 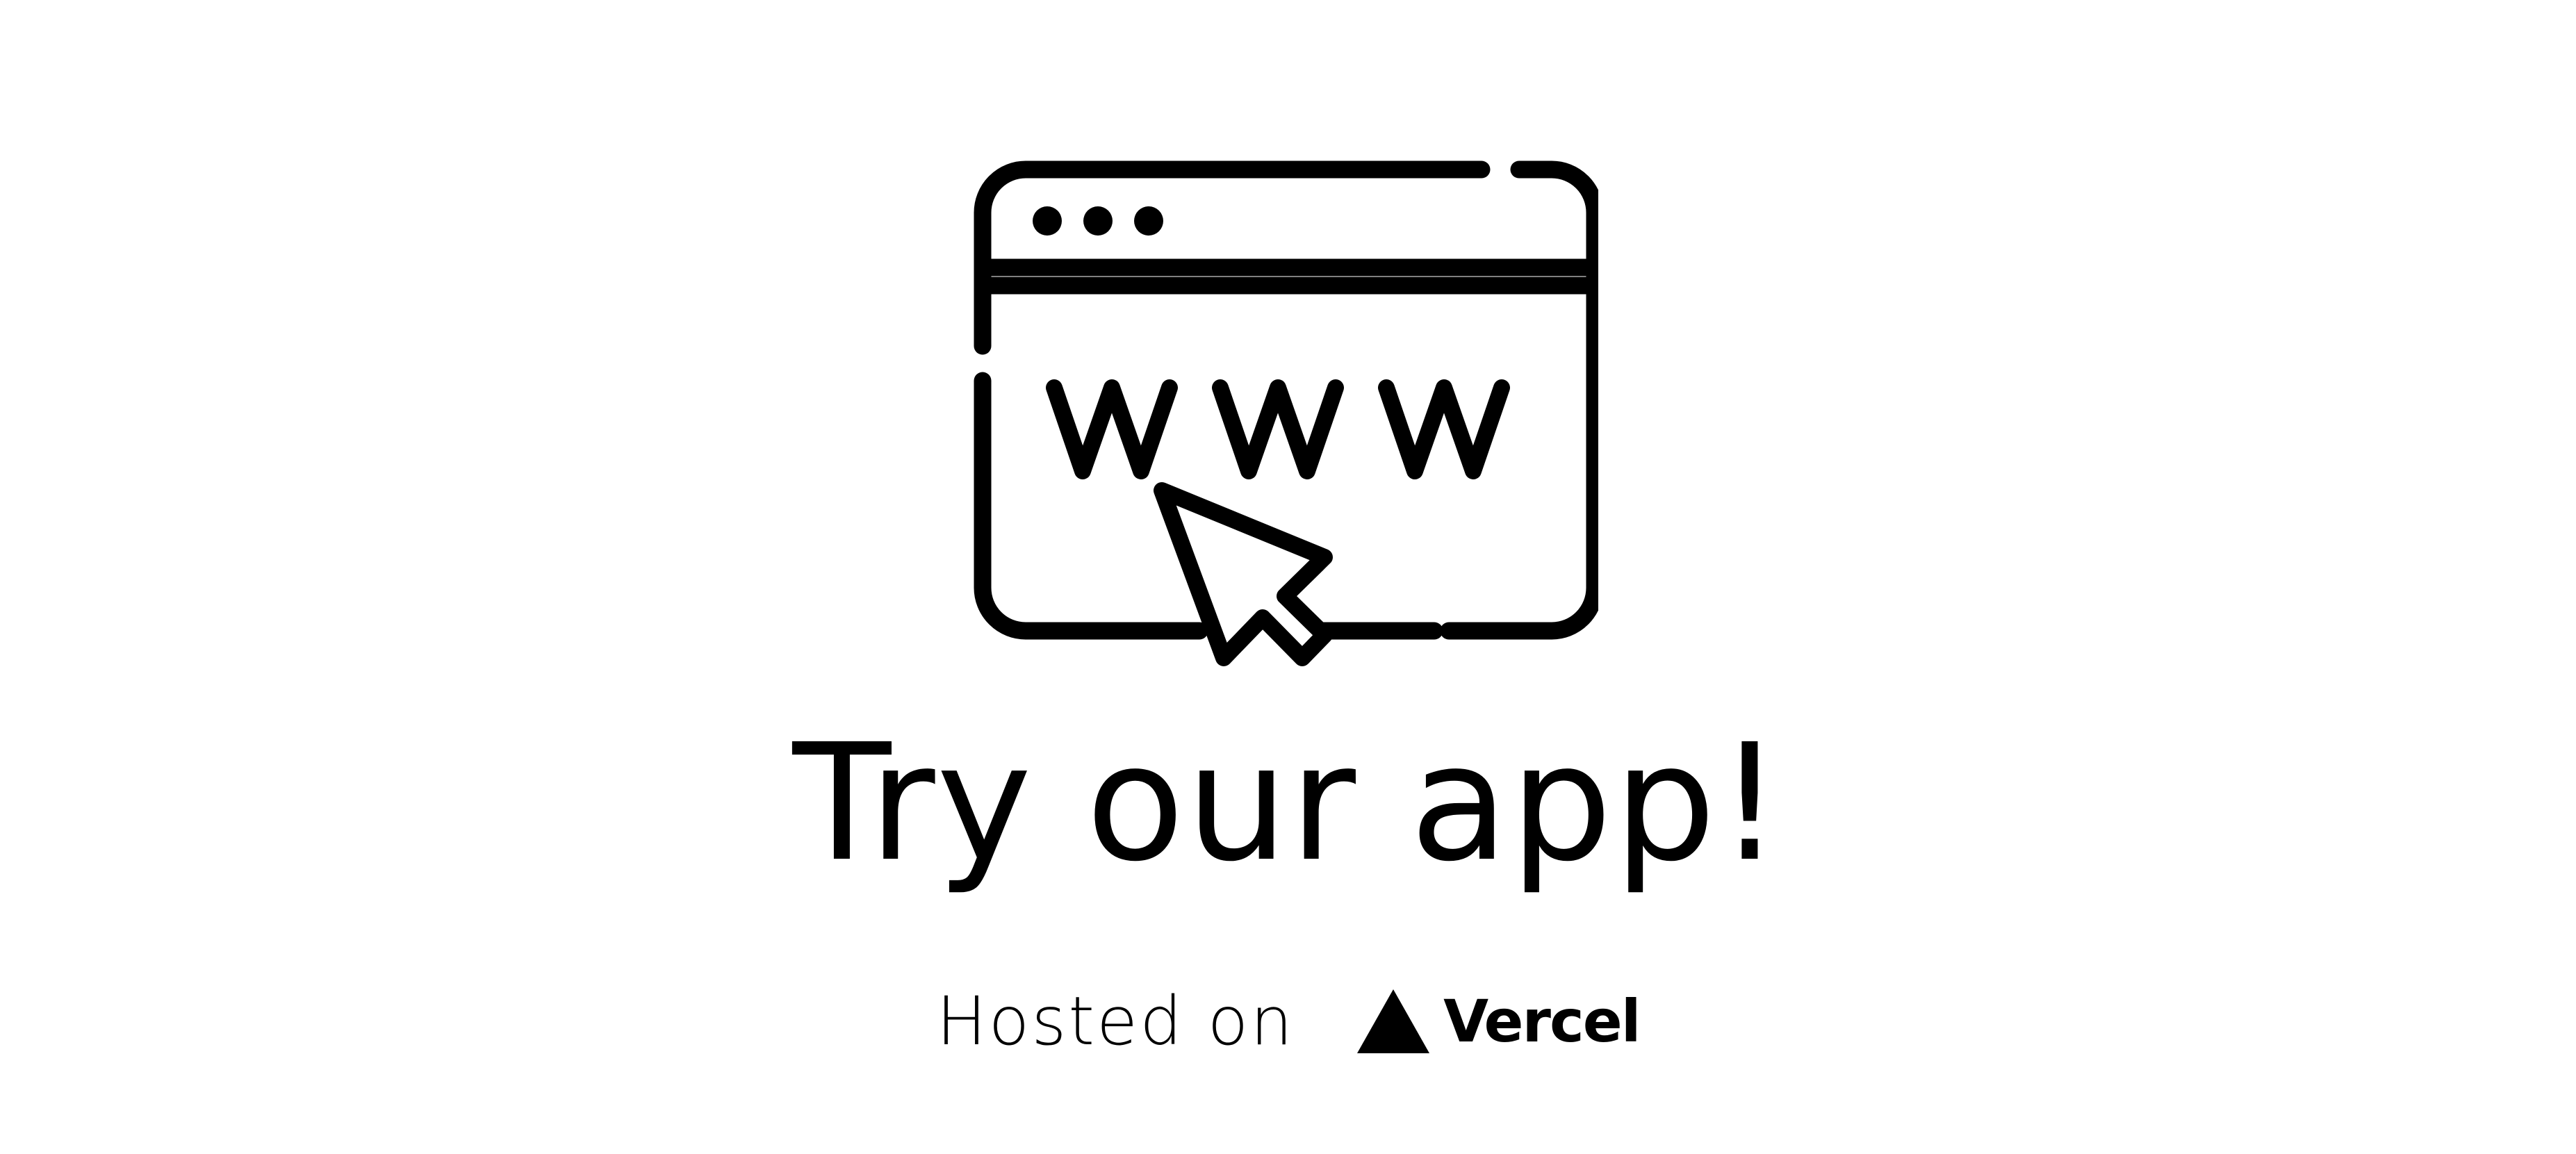 I want to click on vercel-triangle-icon, so click(x=1393, y=1021).